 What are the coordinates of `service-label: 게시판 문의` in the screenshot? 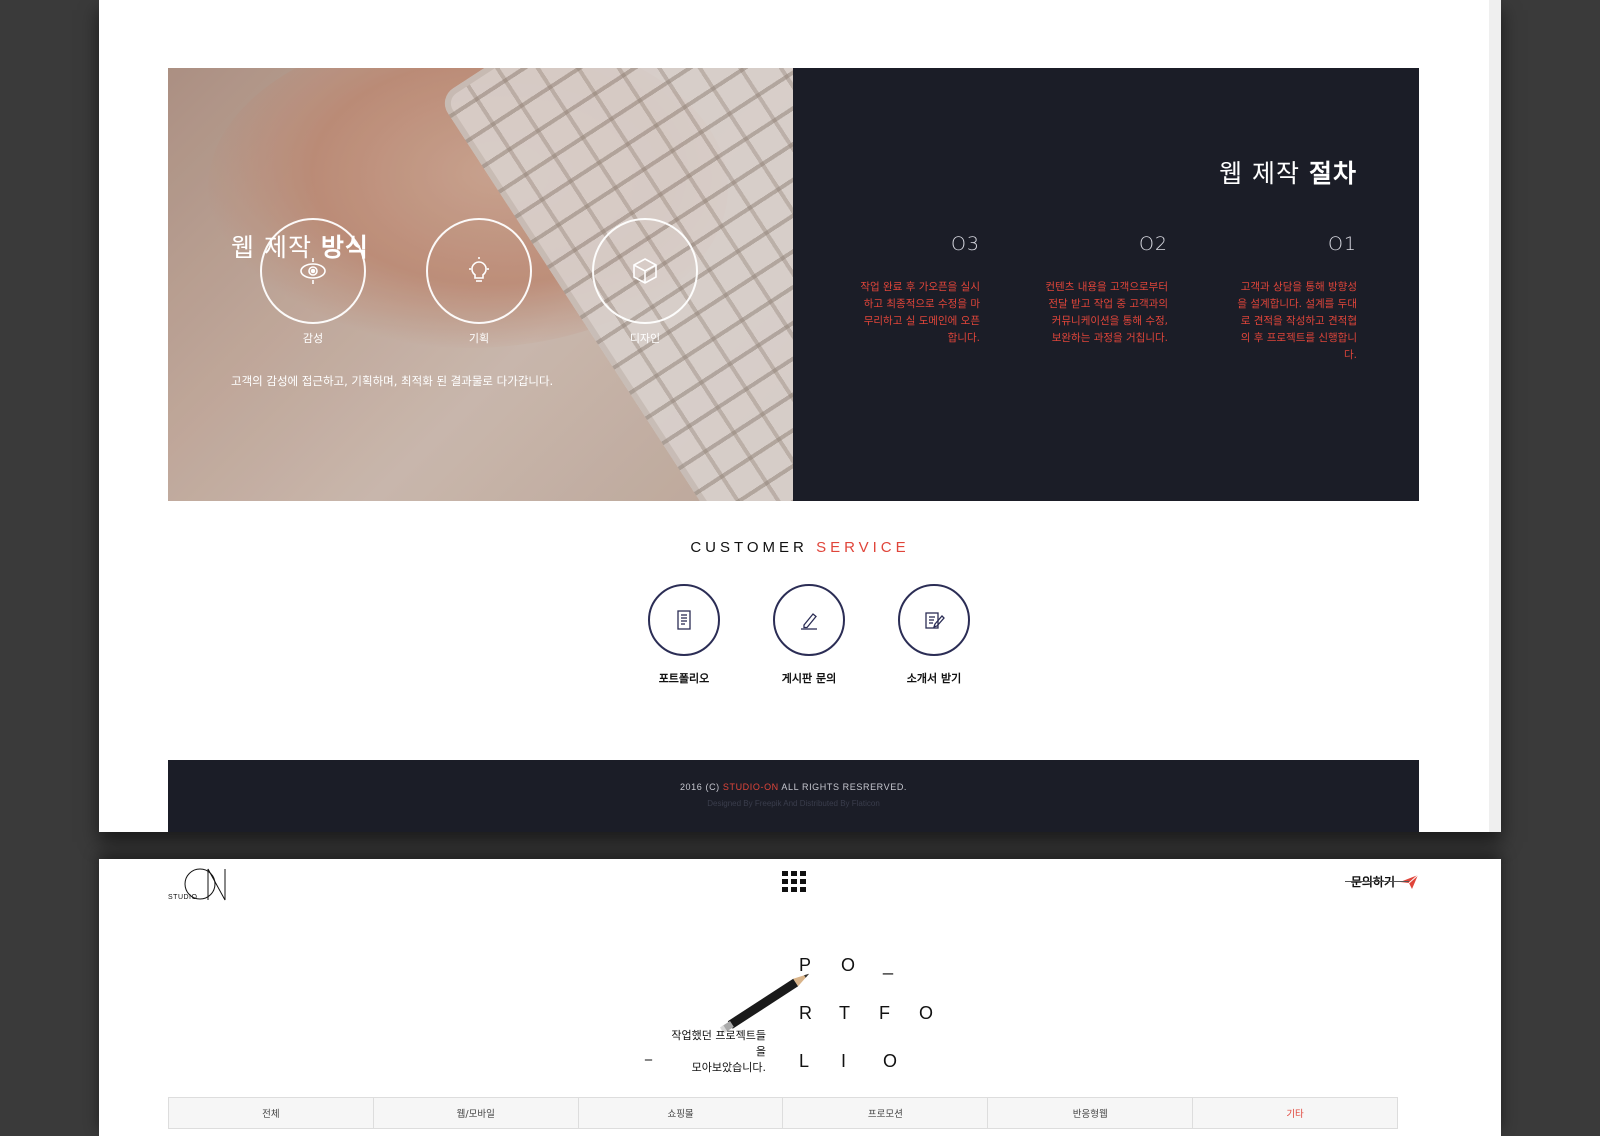 It's located at (809, 678).